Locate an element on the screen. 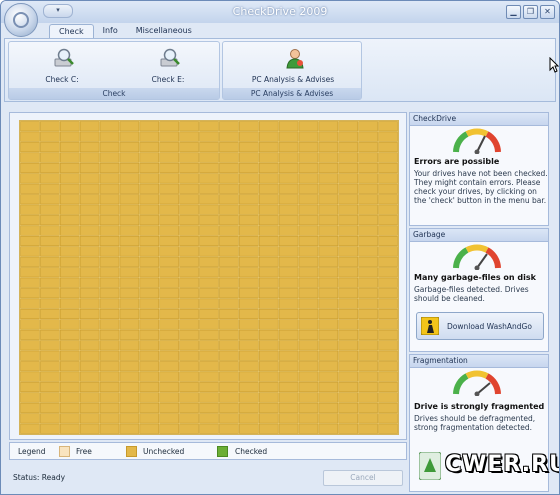 This screenshot has height=495, width=560. ribbon-tabs: Check Info Miscellaneous is located at coordinates (125, 31).